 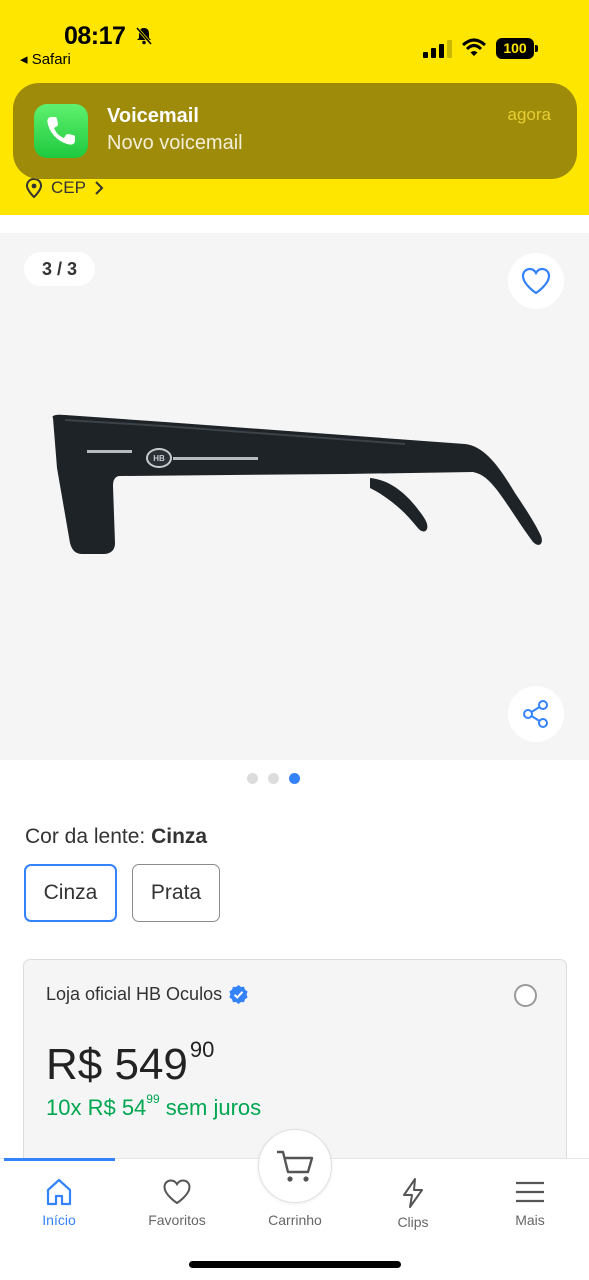 I want to click on cart-icon, so click(x=295, y=1166).